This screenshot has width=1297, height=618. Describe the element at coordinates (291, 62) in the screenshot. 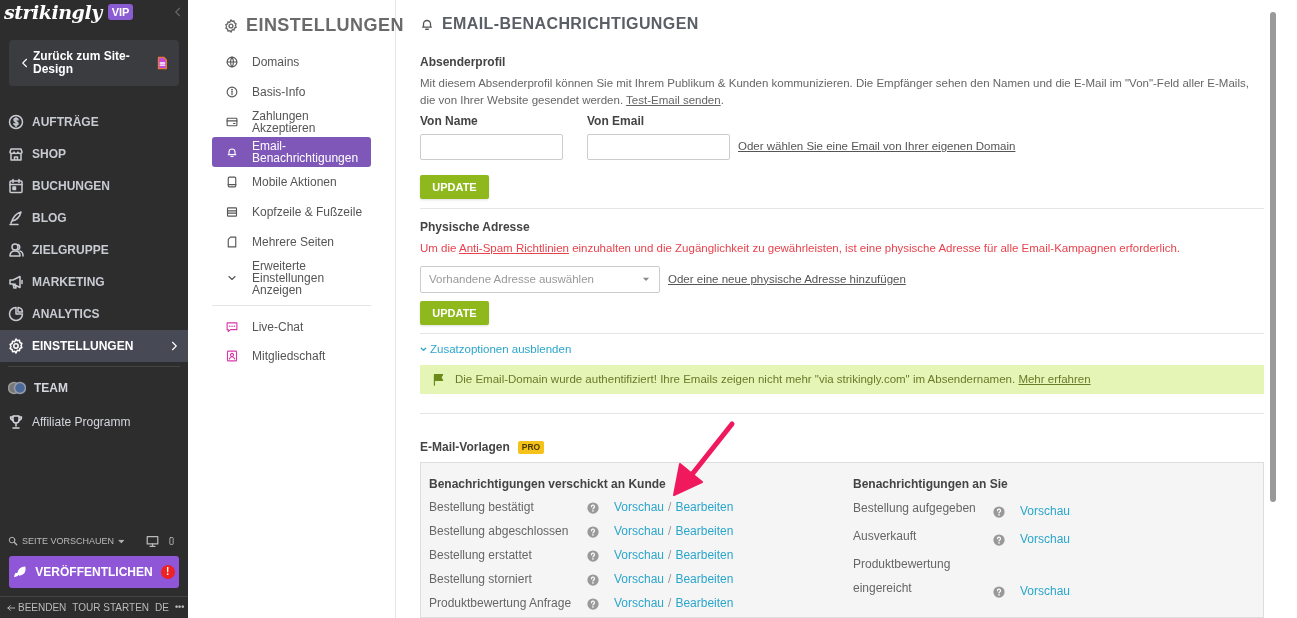

I see `settings-nav-item: Domains` at that location.